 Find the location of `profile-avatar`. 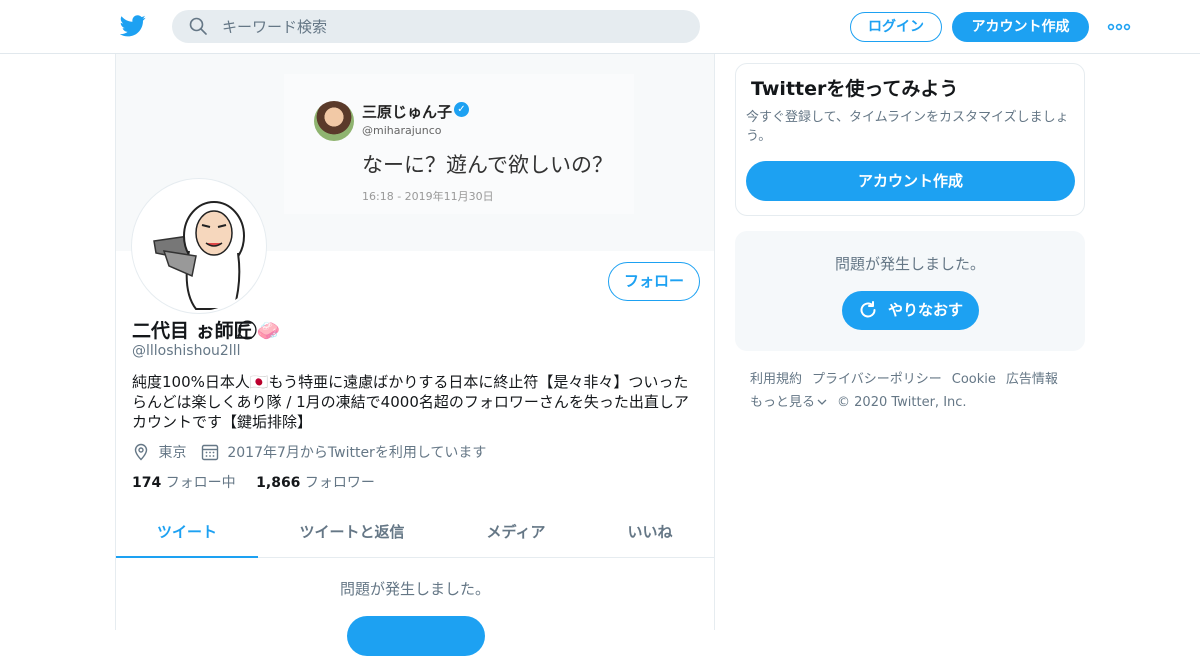

profile-avatar is located at coordinates (199, 246).